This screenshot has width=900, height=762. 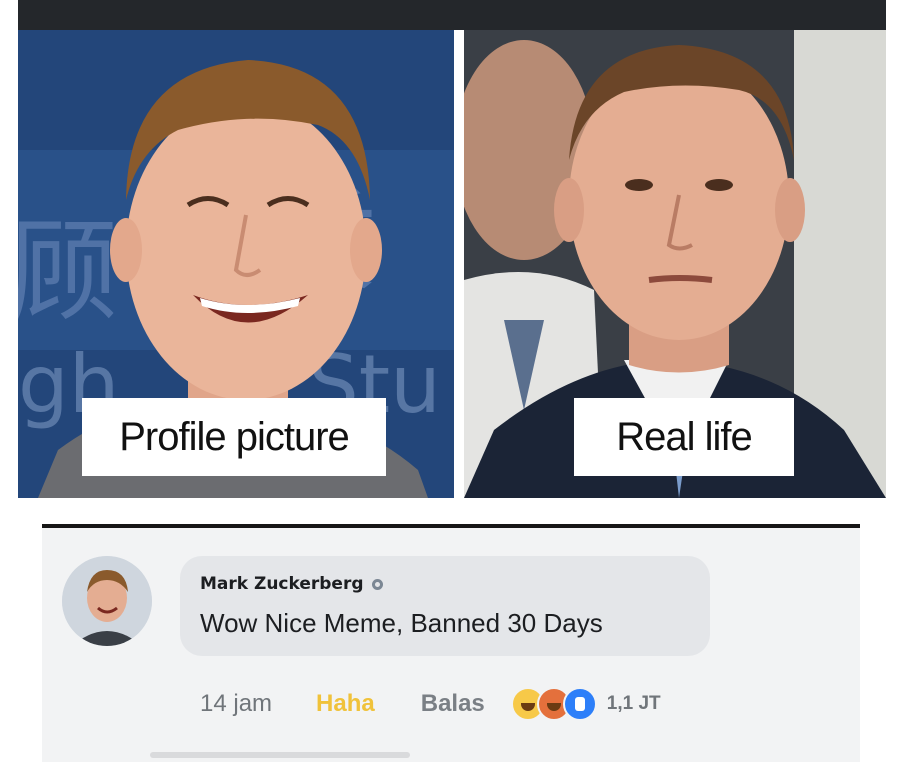 I want to click on like-icon, so click(x=579, y=704).